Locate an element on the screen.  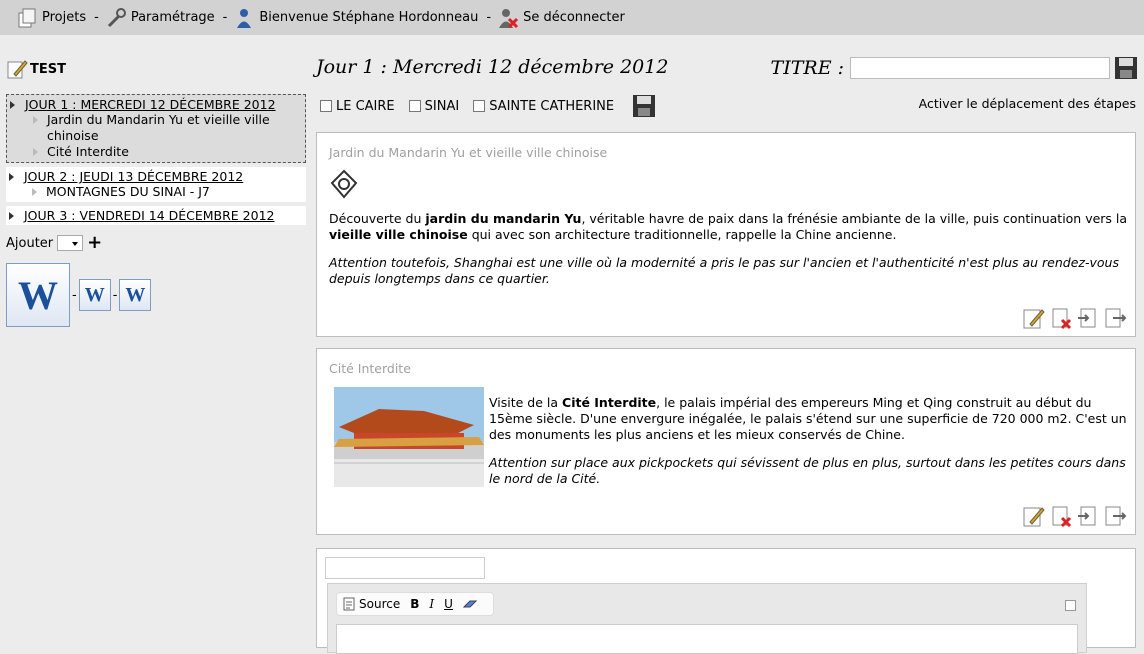
step-label: Cité Interdite is located at coordinates (88, 151).